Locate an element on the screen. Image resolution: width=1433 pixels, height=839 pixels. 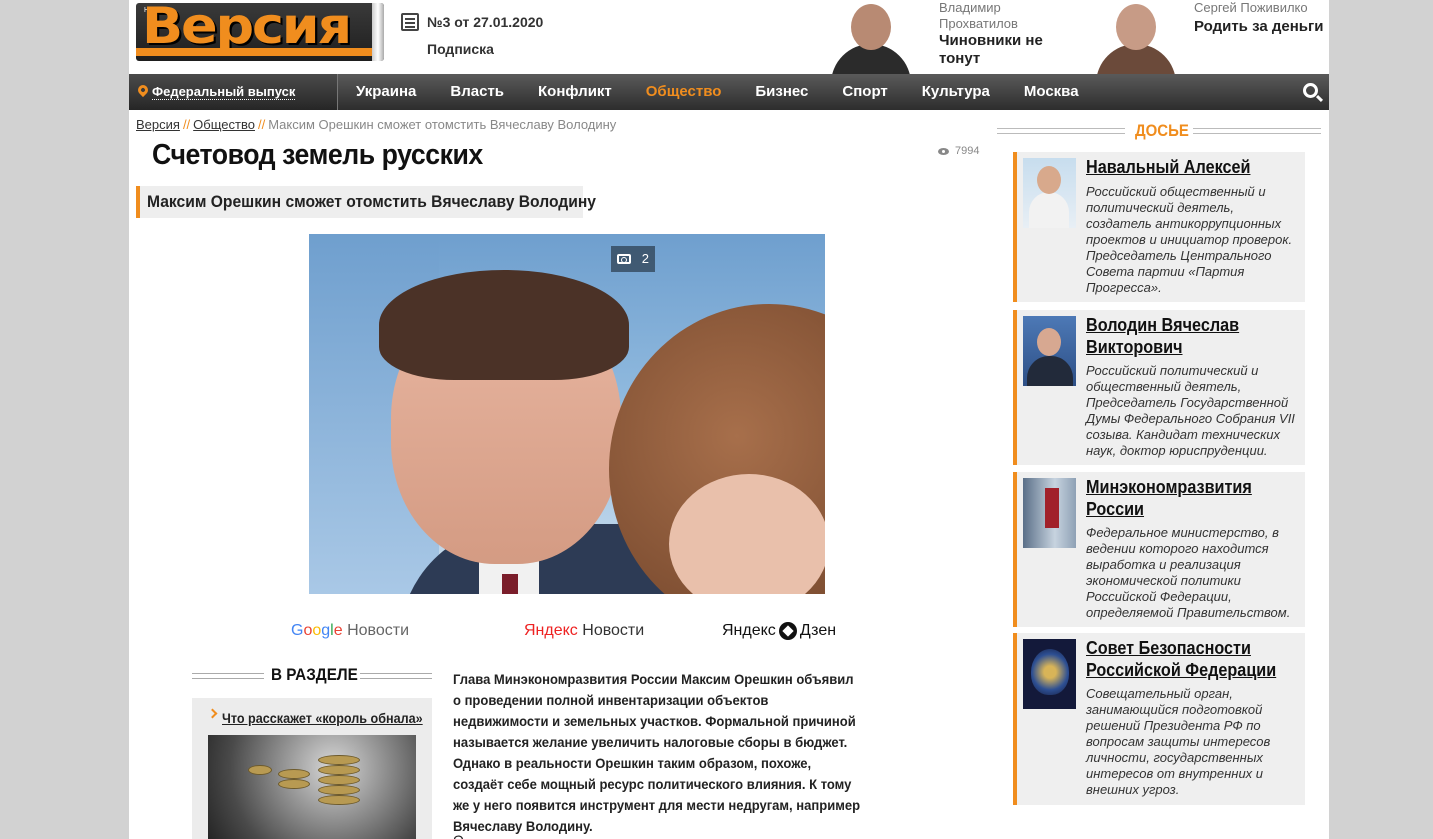
in-section-title: В РАЗДЕЛЕ is located at coordinates (314, 674).